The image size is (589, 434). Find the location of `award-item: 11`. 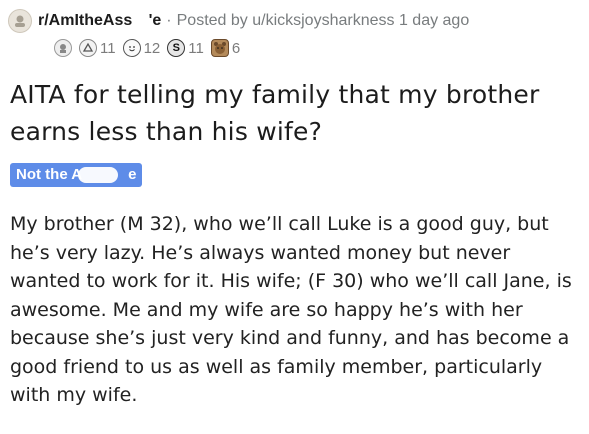

award-item: 11 is located at coordinates (97, 48).